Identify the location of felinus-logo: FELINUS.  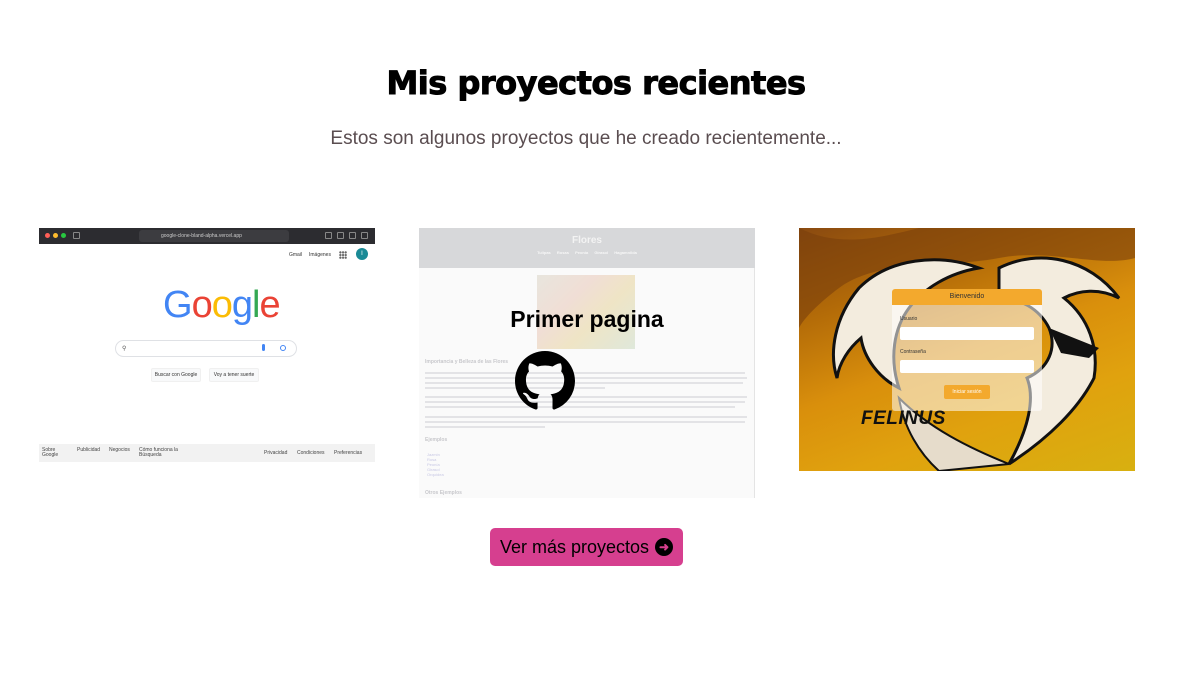
(903, 418).